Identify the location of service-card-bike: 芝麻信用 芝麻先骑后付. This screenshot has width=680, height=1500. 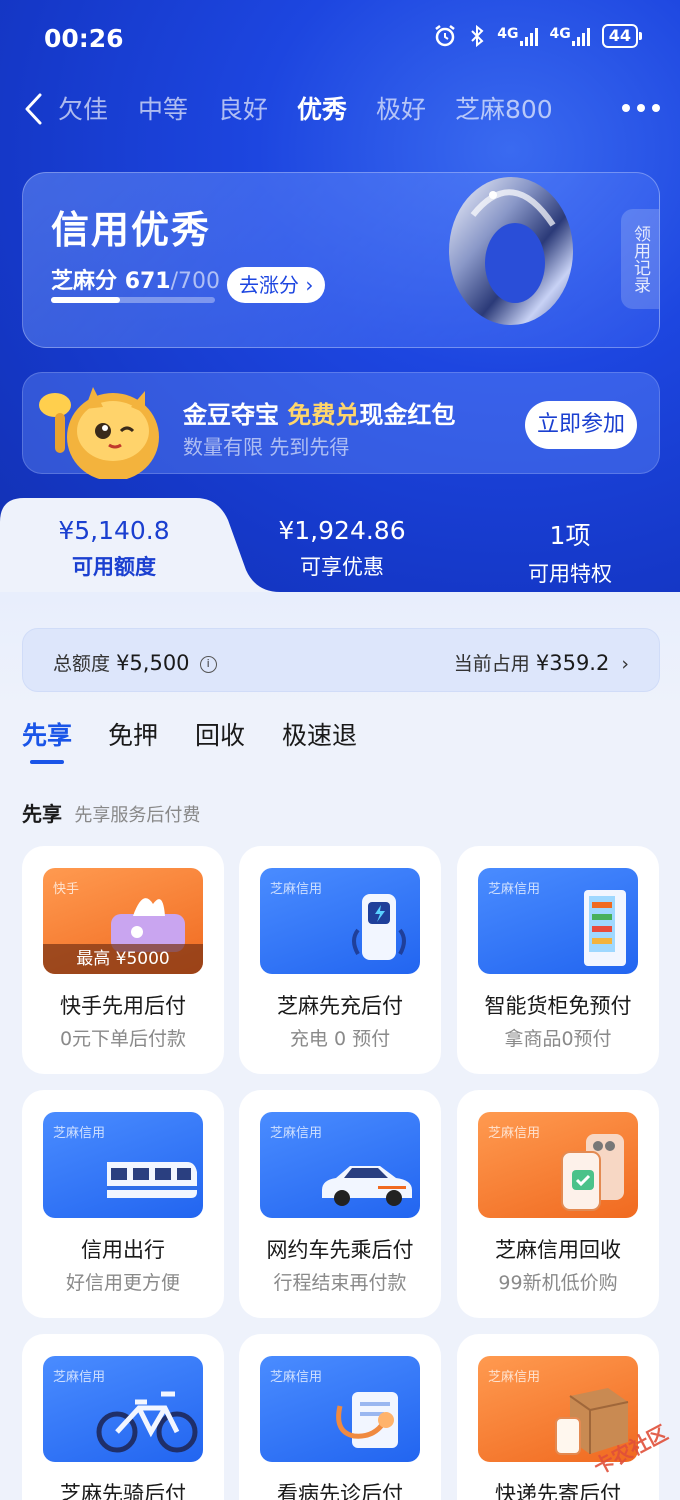
(123, 1417).